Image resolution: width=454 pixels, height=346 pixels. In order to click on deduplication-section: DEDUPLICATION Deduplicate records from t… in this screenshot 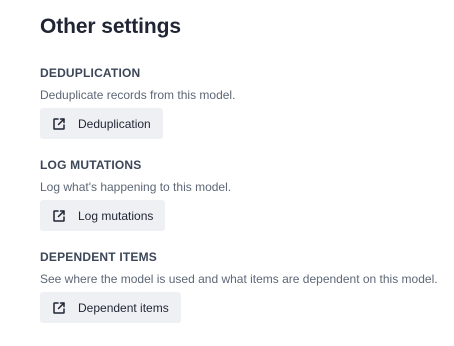, I will do `click(137, 102)`.